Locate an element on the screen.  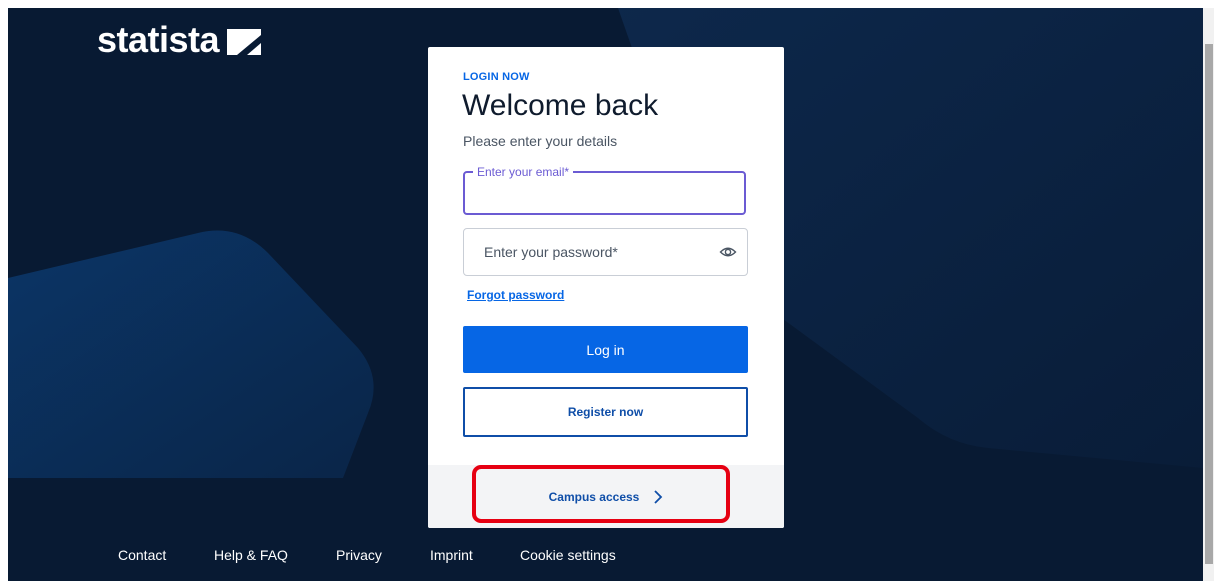
campus-access-section: Campus access is located at coordinates (606, 496).